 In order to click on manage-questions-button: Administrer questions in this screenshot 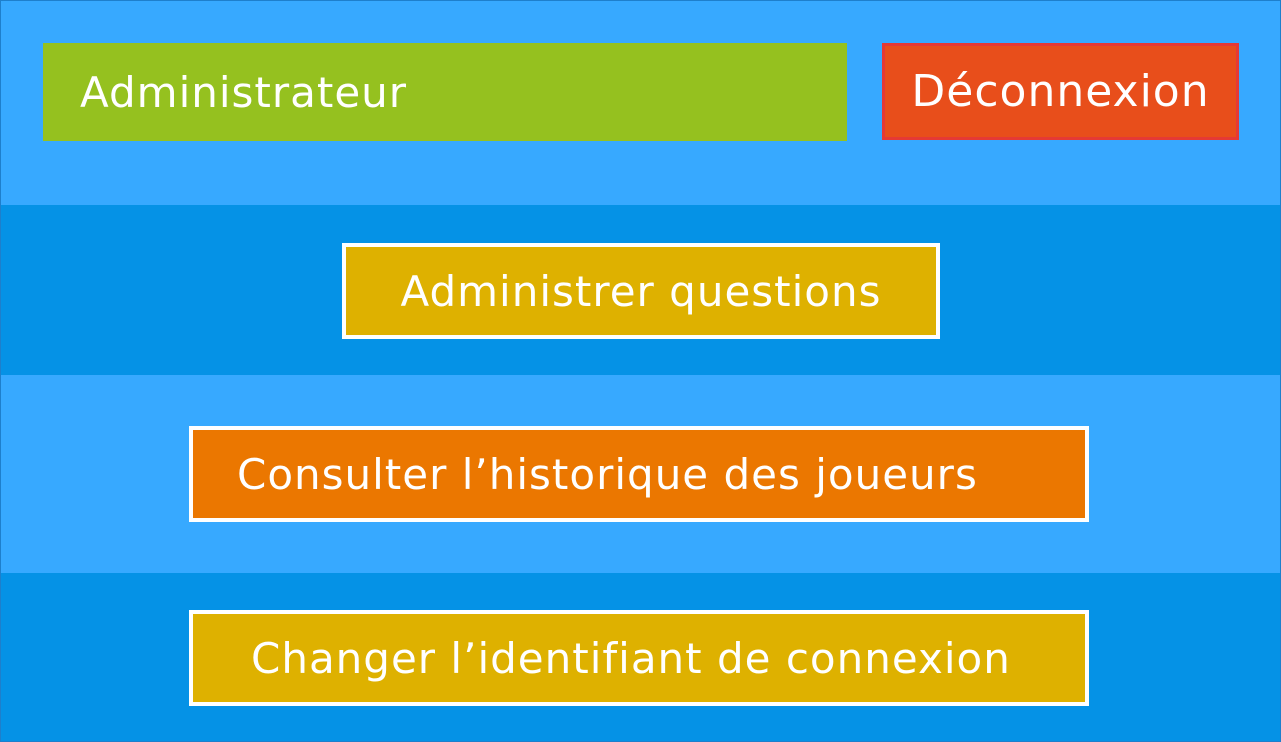, I will do `click(641, 291)`.